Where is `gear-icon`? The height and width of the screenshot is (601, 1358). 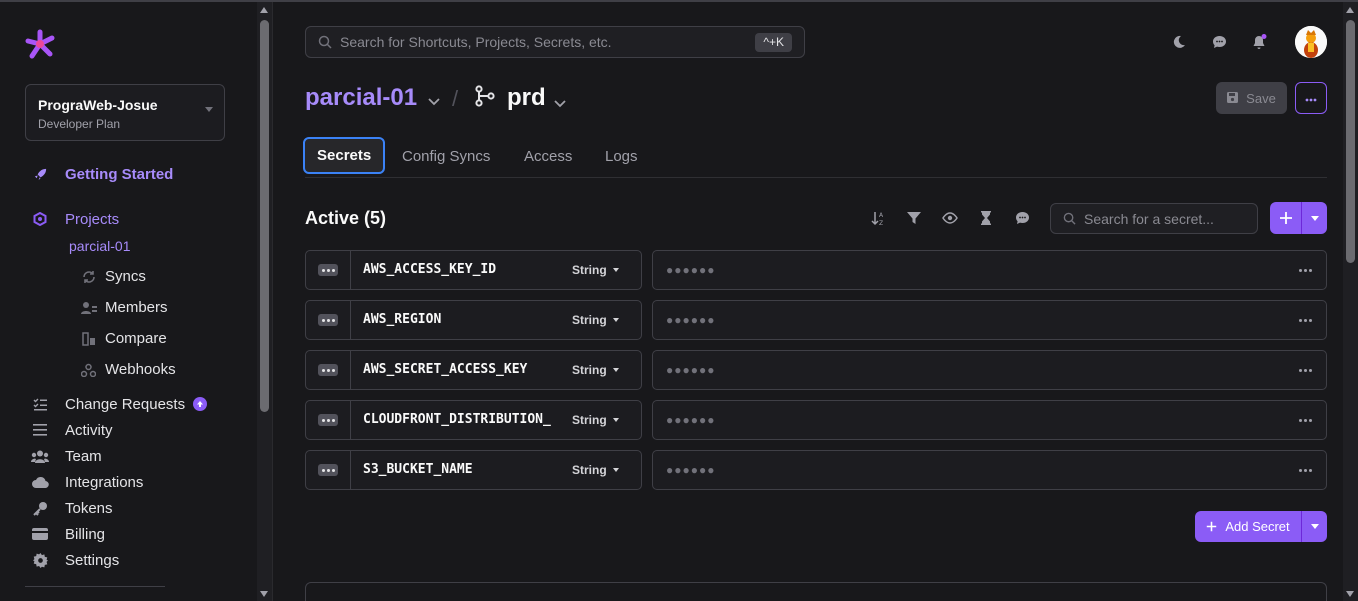 gear-icon is located at coordinates (40, 560).